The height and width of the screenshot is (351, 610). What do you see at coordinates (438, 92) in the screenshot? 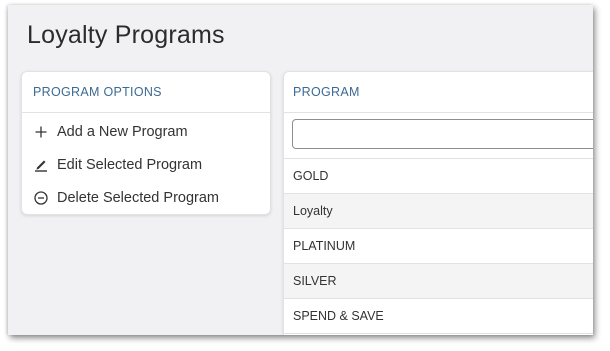
I see `program-column-header: PROGRAM` at bounding box center [438, 92].